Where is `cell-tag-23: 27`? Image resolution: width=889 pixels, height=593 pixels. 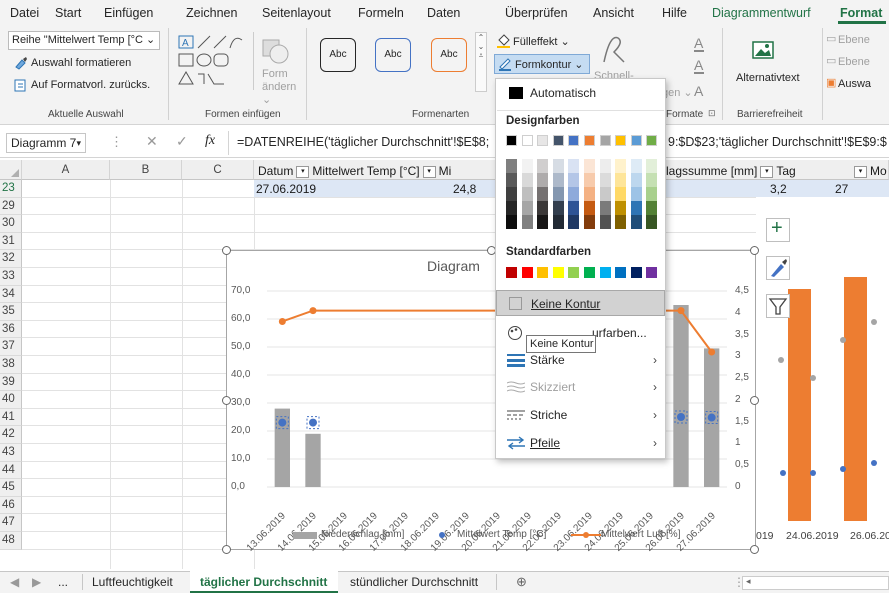
cell-tag-23: 27 is located at coordinates (841, 189).